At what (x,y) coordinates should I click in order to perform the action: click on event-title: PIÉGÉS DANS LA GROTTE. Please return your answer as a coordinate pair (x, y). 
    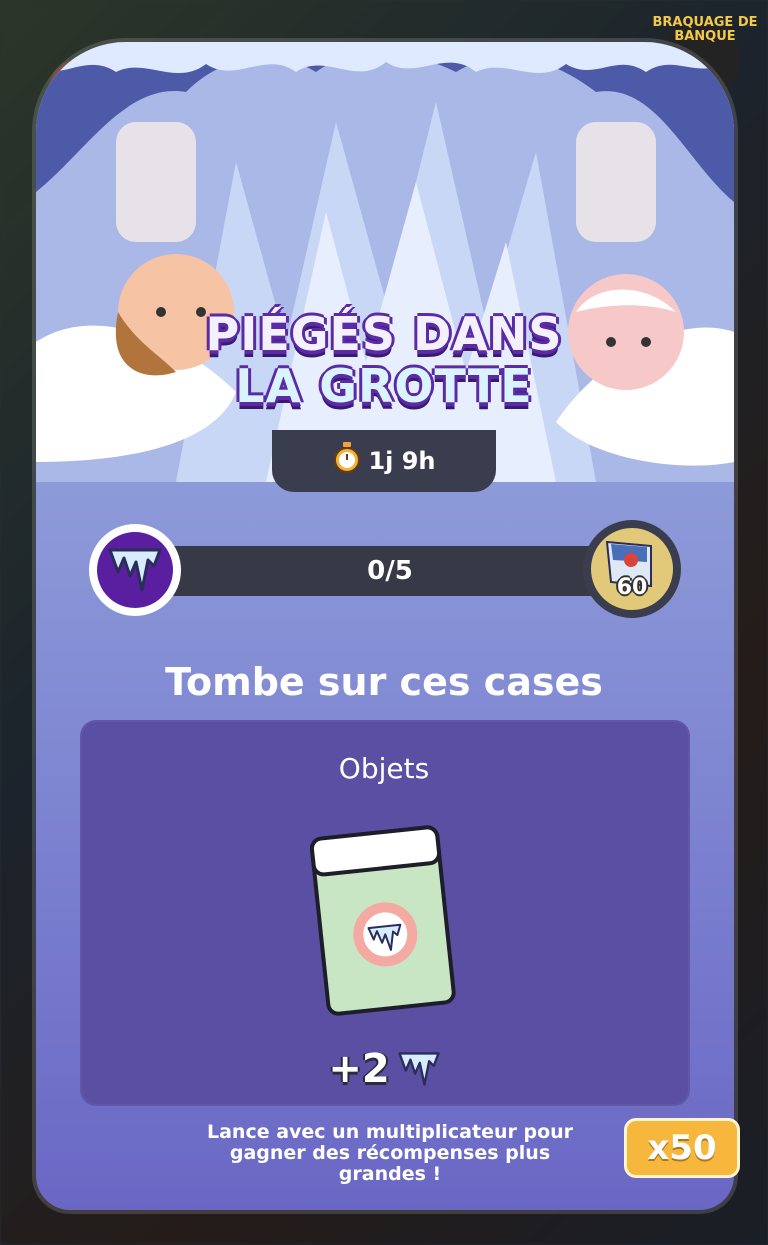
    Looking at the image, I should click on (384, 360).